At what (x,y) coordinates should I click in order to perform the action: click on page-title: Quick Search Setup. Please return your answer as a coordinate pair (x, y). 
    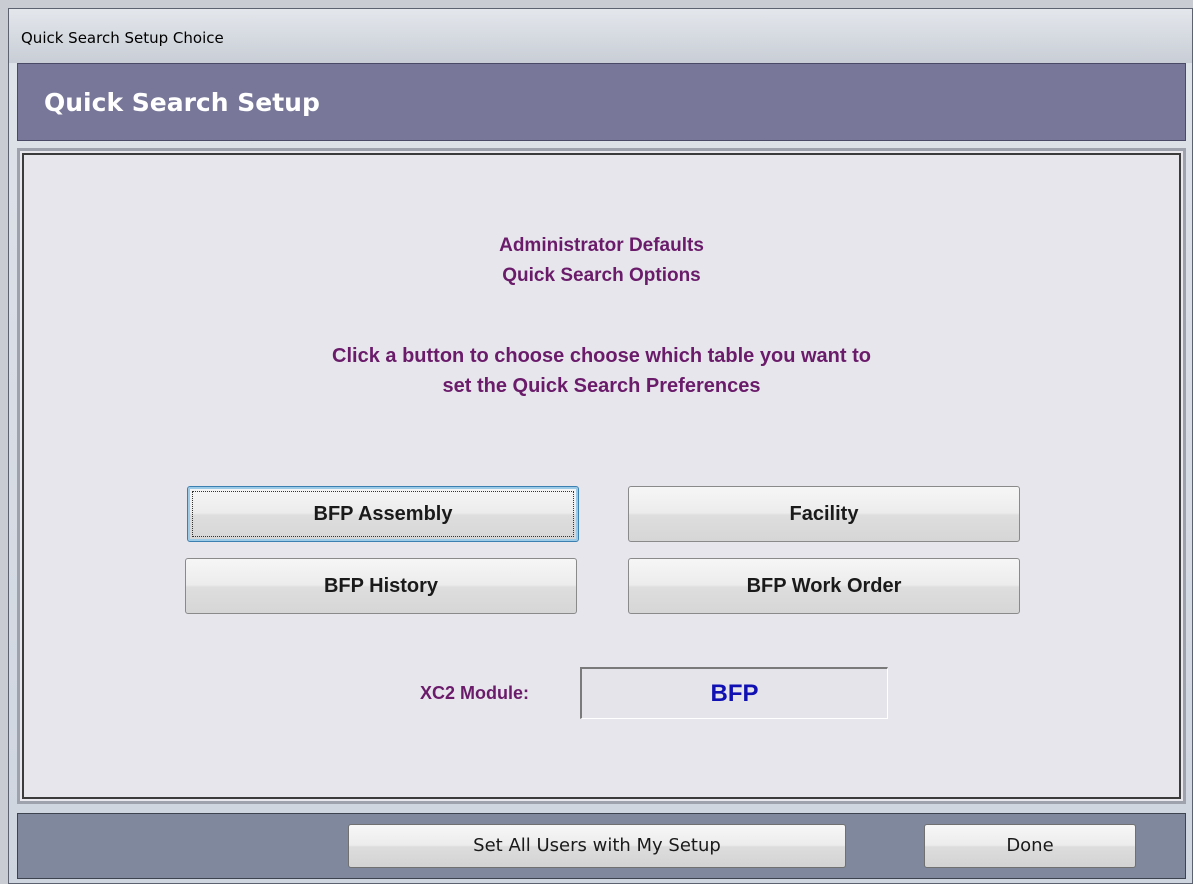
    Looking at the image, I should click on (182, 102).